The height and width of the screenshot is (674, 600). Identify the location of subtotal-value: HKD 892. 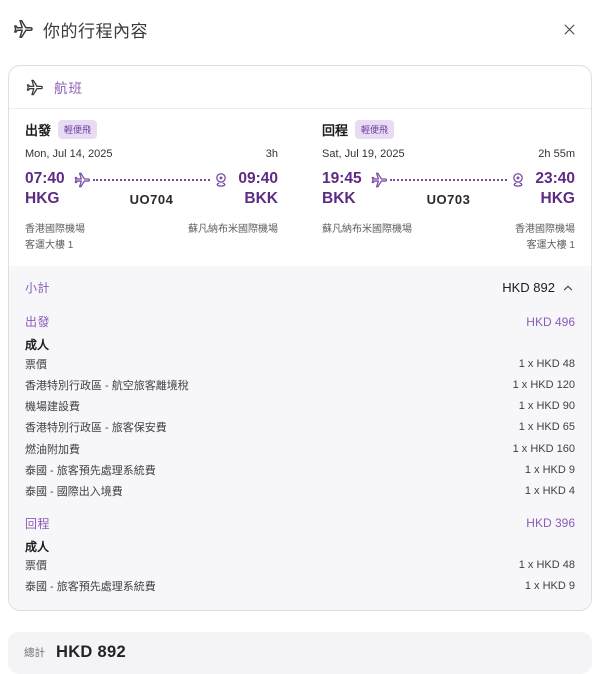
(528, 288).